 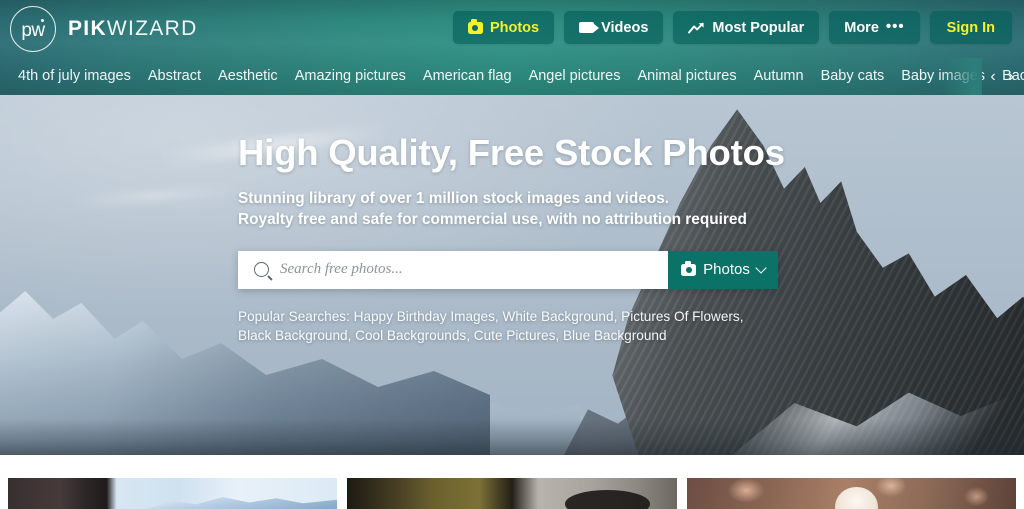 I want to click on logo-wordmark-bold: PIK, so click(x=87, y=28).